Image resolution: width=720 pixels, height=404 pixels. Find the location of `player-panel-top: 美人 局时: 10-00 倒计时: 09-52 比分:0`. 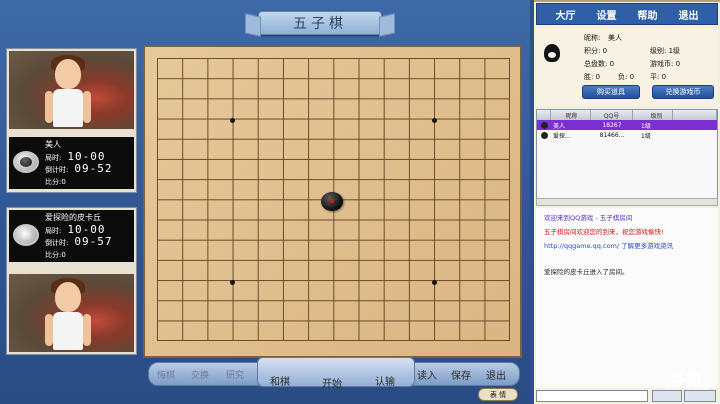

player-panel-top: 美人 局时: 10-00 倒计时: 09-52 比分:0 is located at coordinates (71, 120).